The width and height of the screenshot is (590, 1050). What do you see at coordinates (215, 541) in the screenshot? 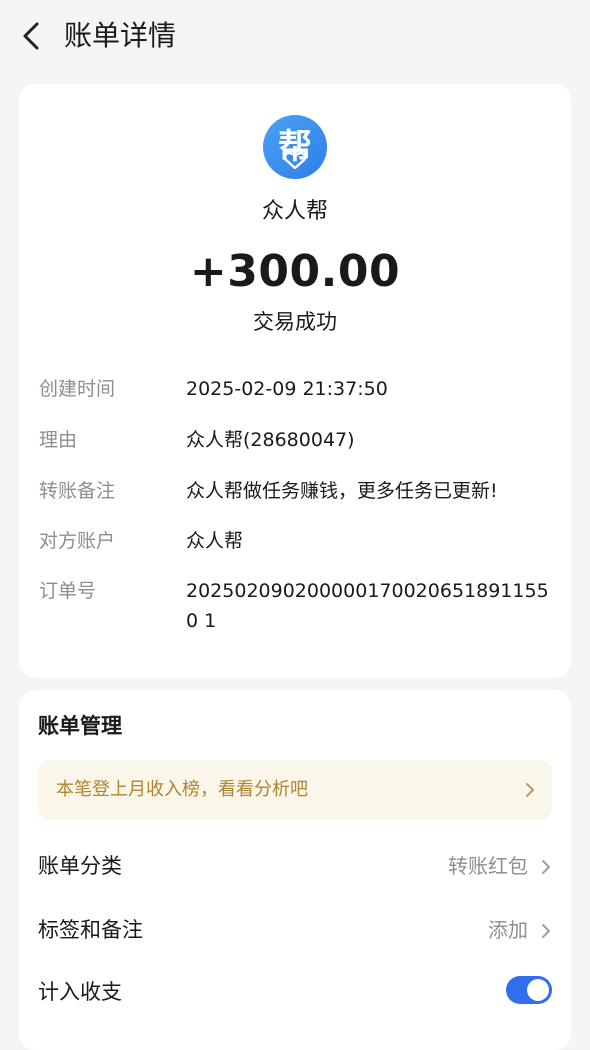
I see `detail-value: 众人帮` at bounding box center [215, 541].